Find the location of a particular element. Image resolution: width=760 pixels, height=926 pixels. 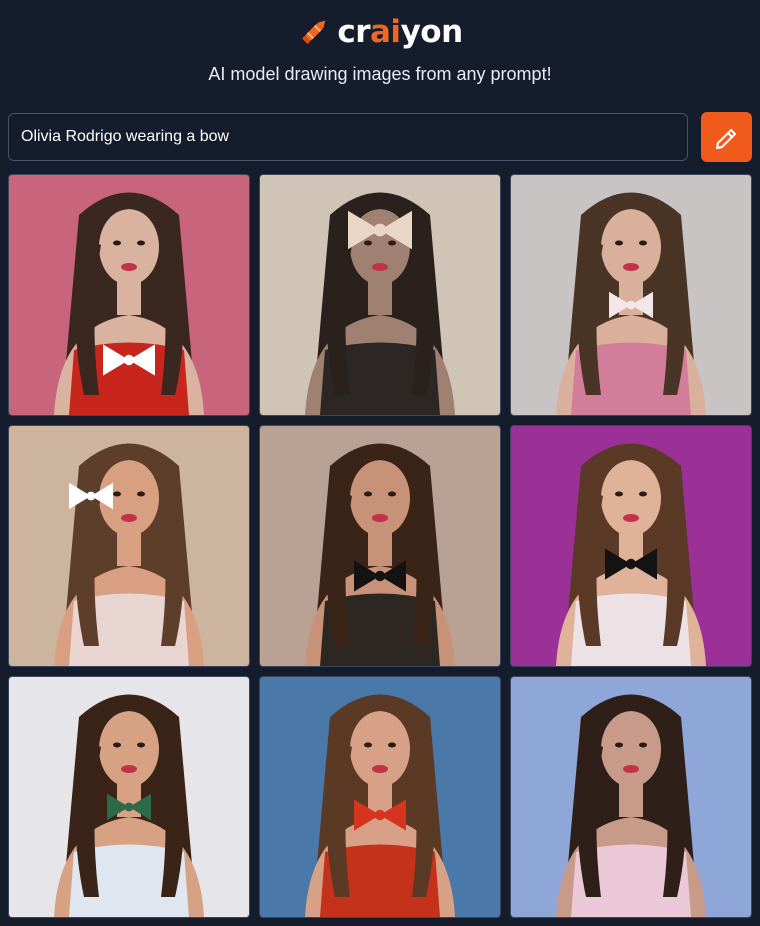

pencil-icon is located at coordinates (725, 139).